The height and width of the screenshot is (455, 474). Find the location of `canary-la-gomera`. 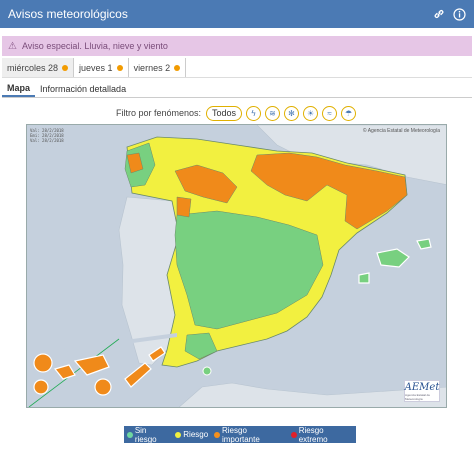

canary-la-gomera is located at coordinates (64, 372).